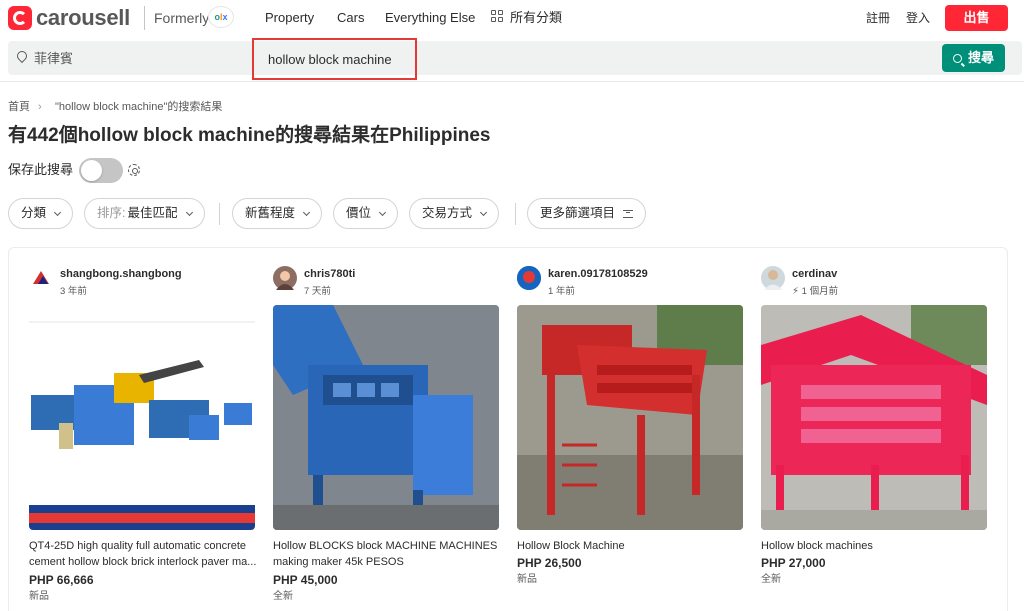 The width and height of the screenshot is (1024, 611). What do you see at coordinates (270, 213) in the screenshot?
I see `filter-condition-label: 新舊程度` at bounding box center [270, 213].